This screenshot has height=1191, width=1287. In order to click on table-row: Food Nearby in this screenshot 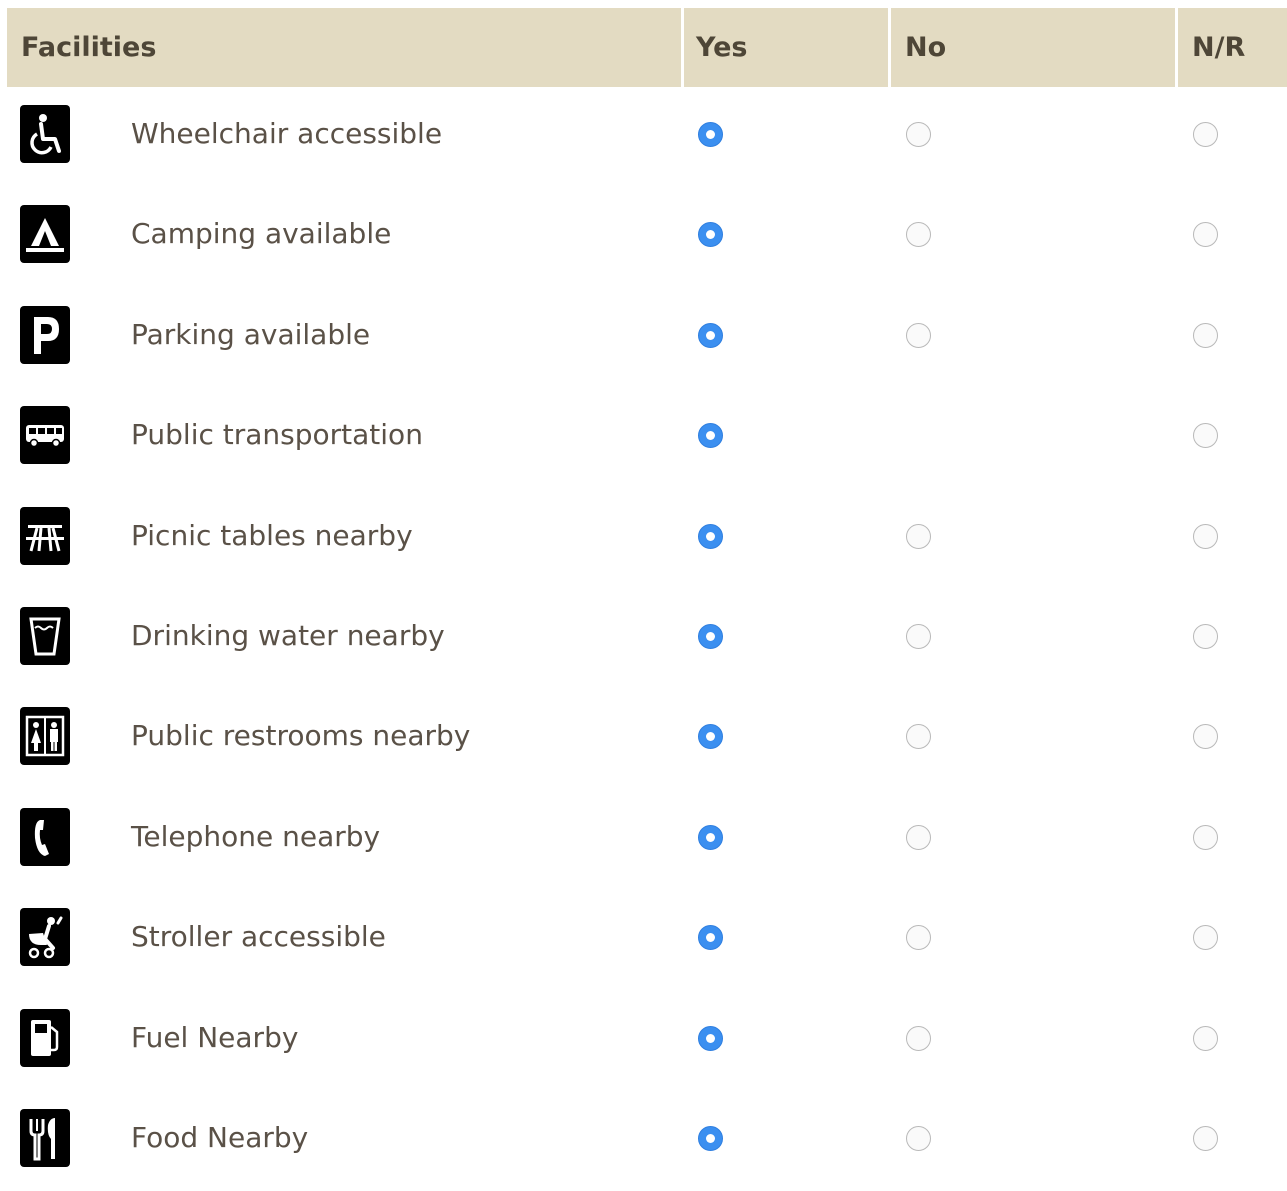, I will do `click(647, 1141)`.